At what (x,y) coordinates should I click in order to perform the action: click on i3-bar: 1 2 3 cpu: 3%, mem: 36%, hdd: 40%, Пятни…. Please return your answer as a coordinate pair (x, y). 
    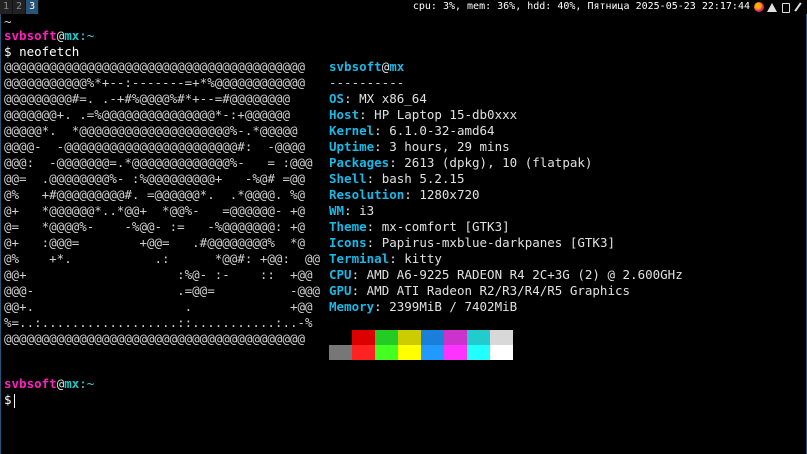
    Looking at the image, I should click on (403, 7).